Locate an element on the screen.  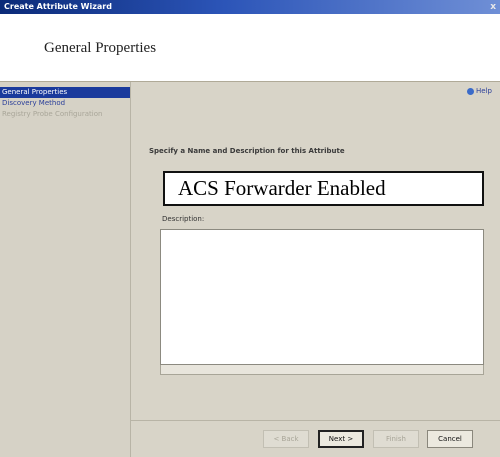
next-button: Next > is located at coordinates (341, 439).